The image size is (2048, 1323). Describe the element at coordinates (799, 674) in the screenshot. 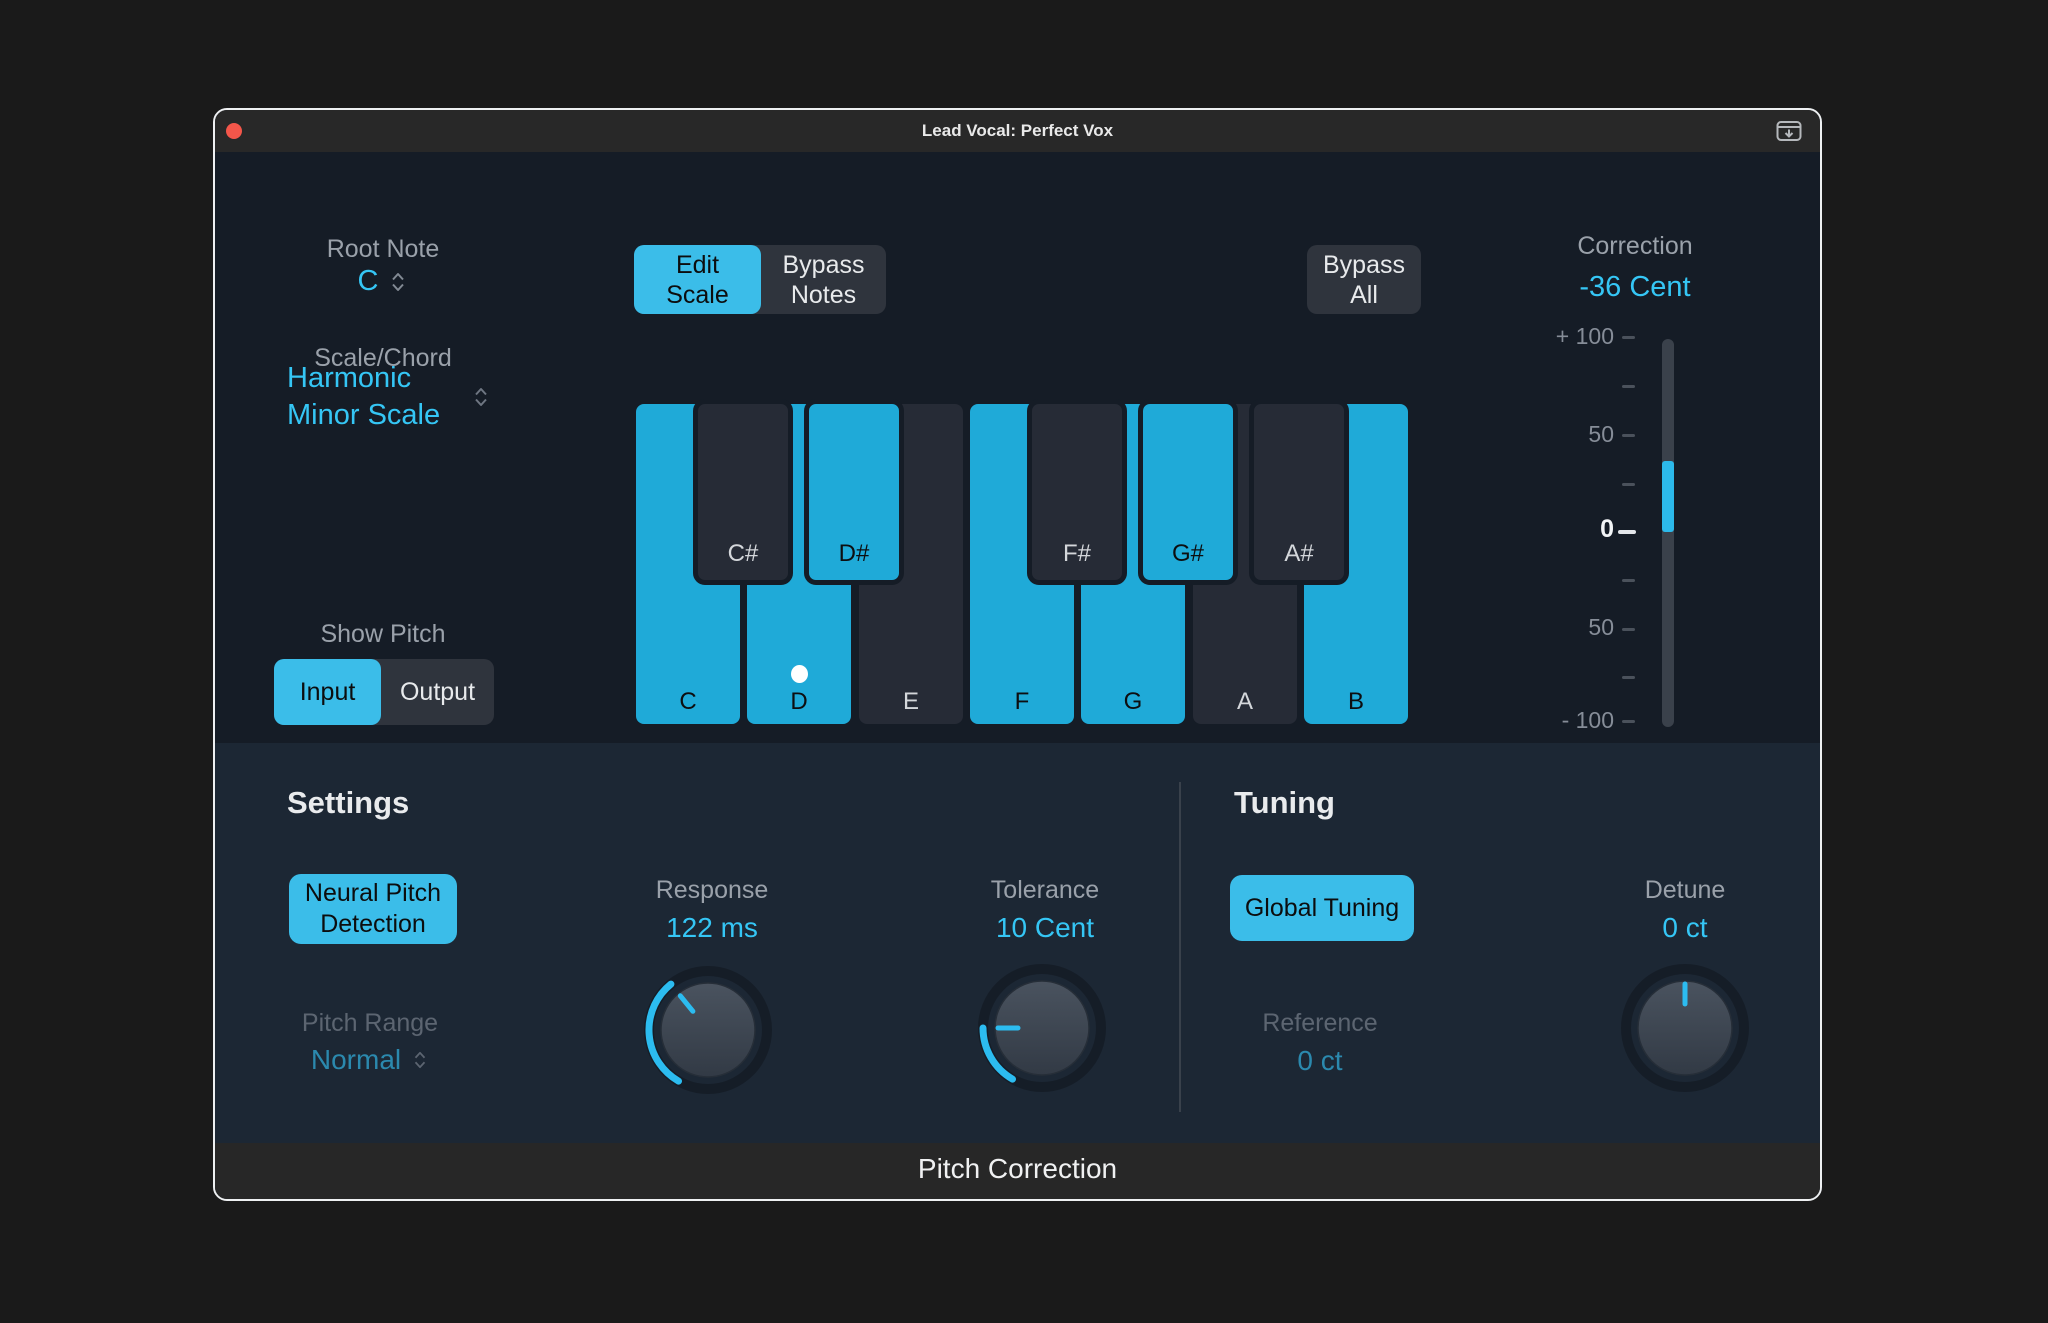

I see `current-pitch-indicator` at that location.